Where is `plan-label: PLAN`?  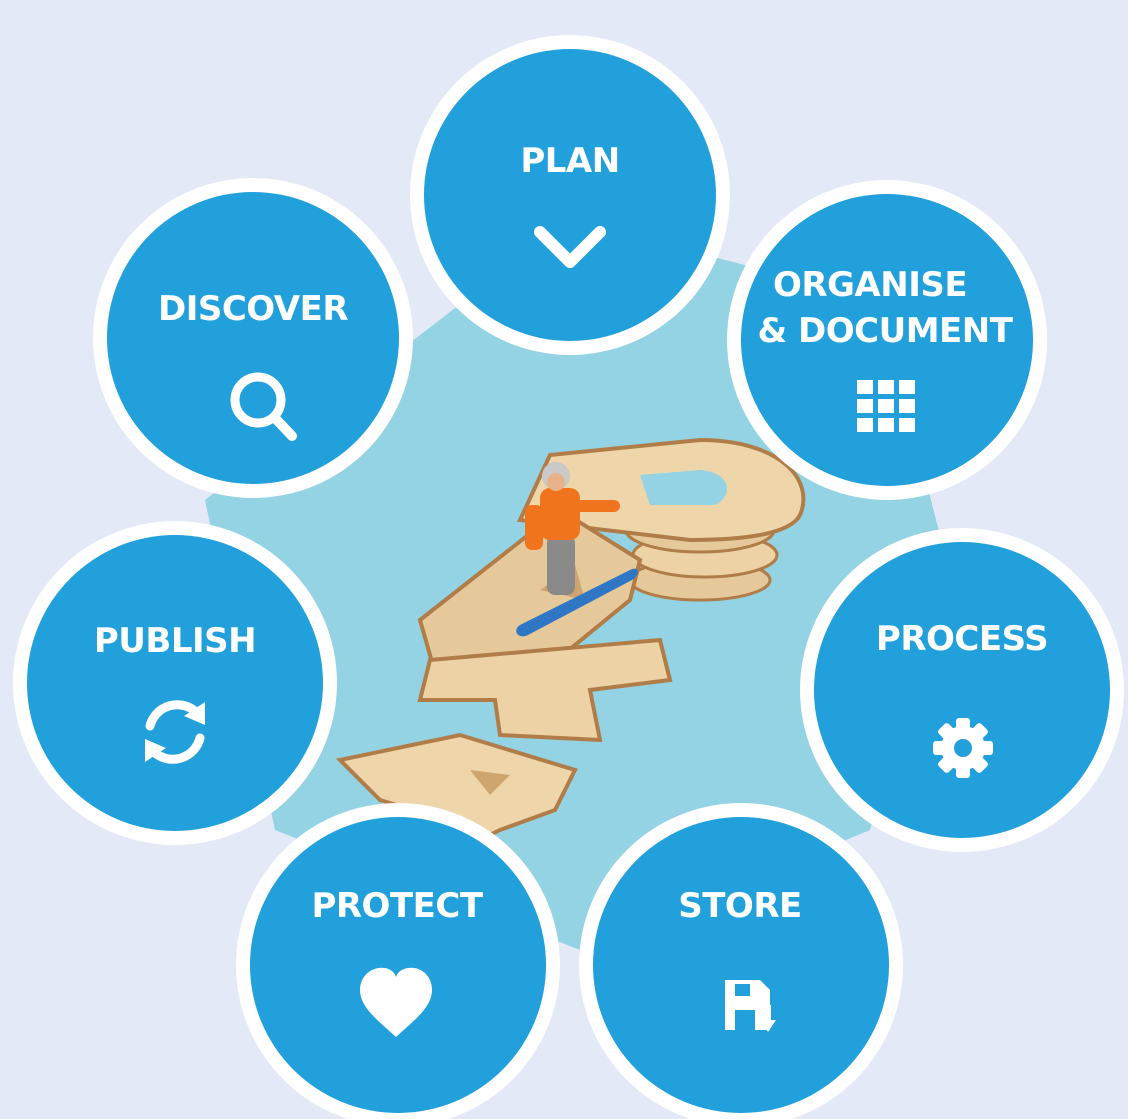 plan-label: PLAN is located at coordinates (569, 161).